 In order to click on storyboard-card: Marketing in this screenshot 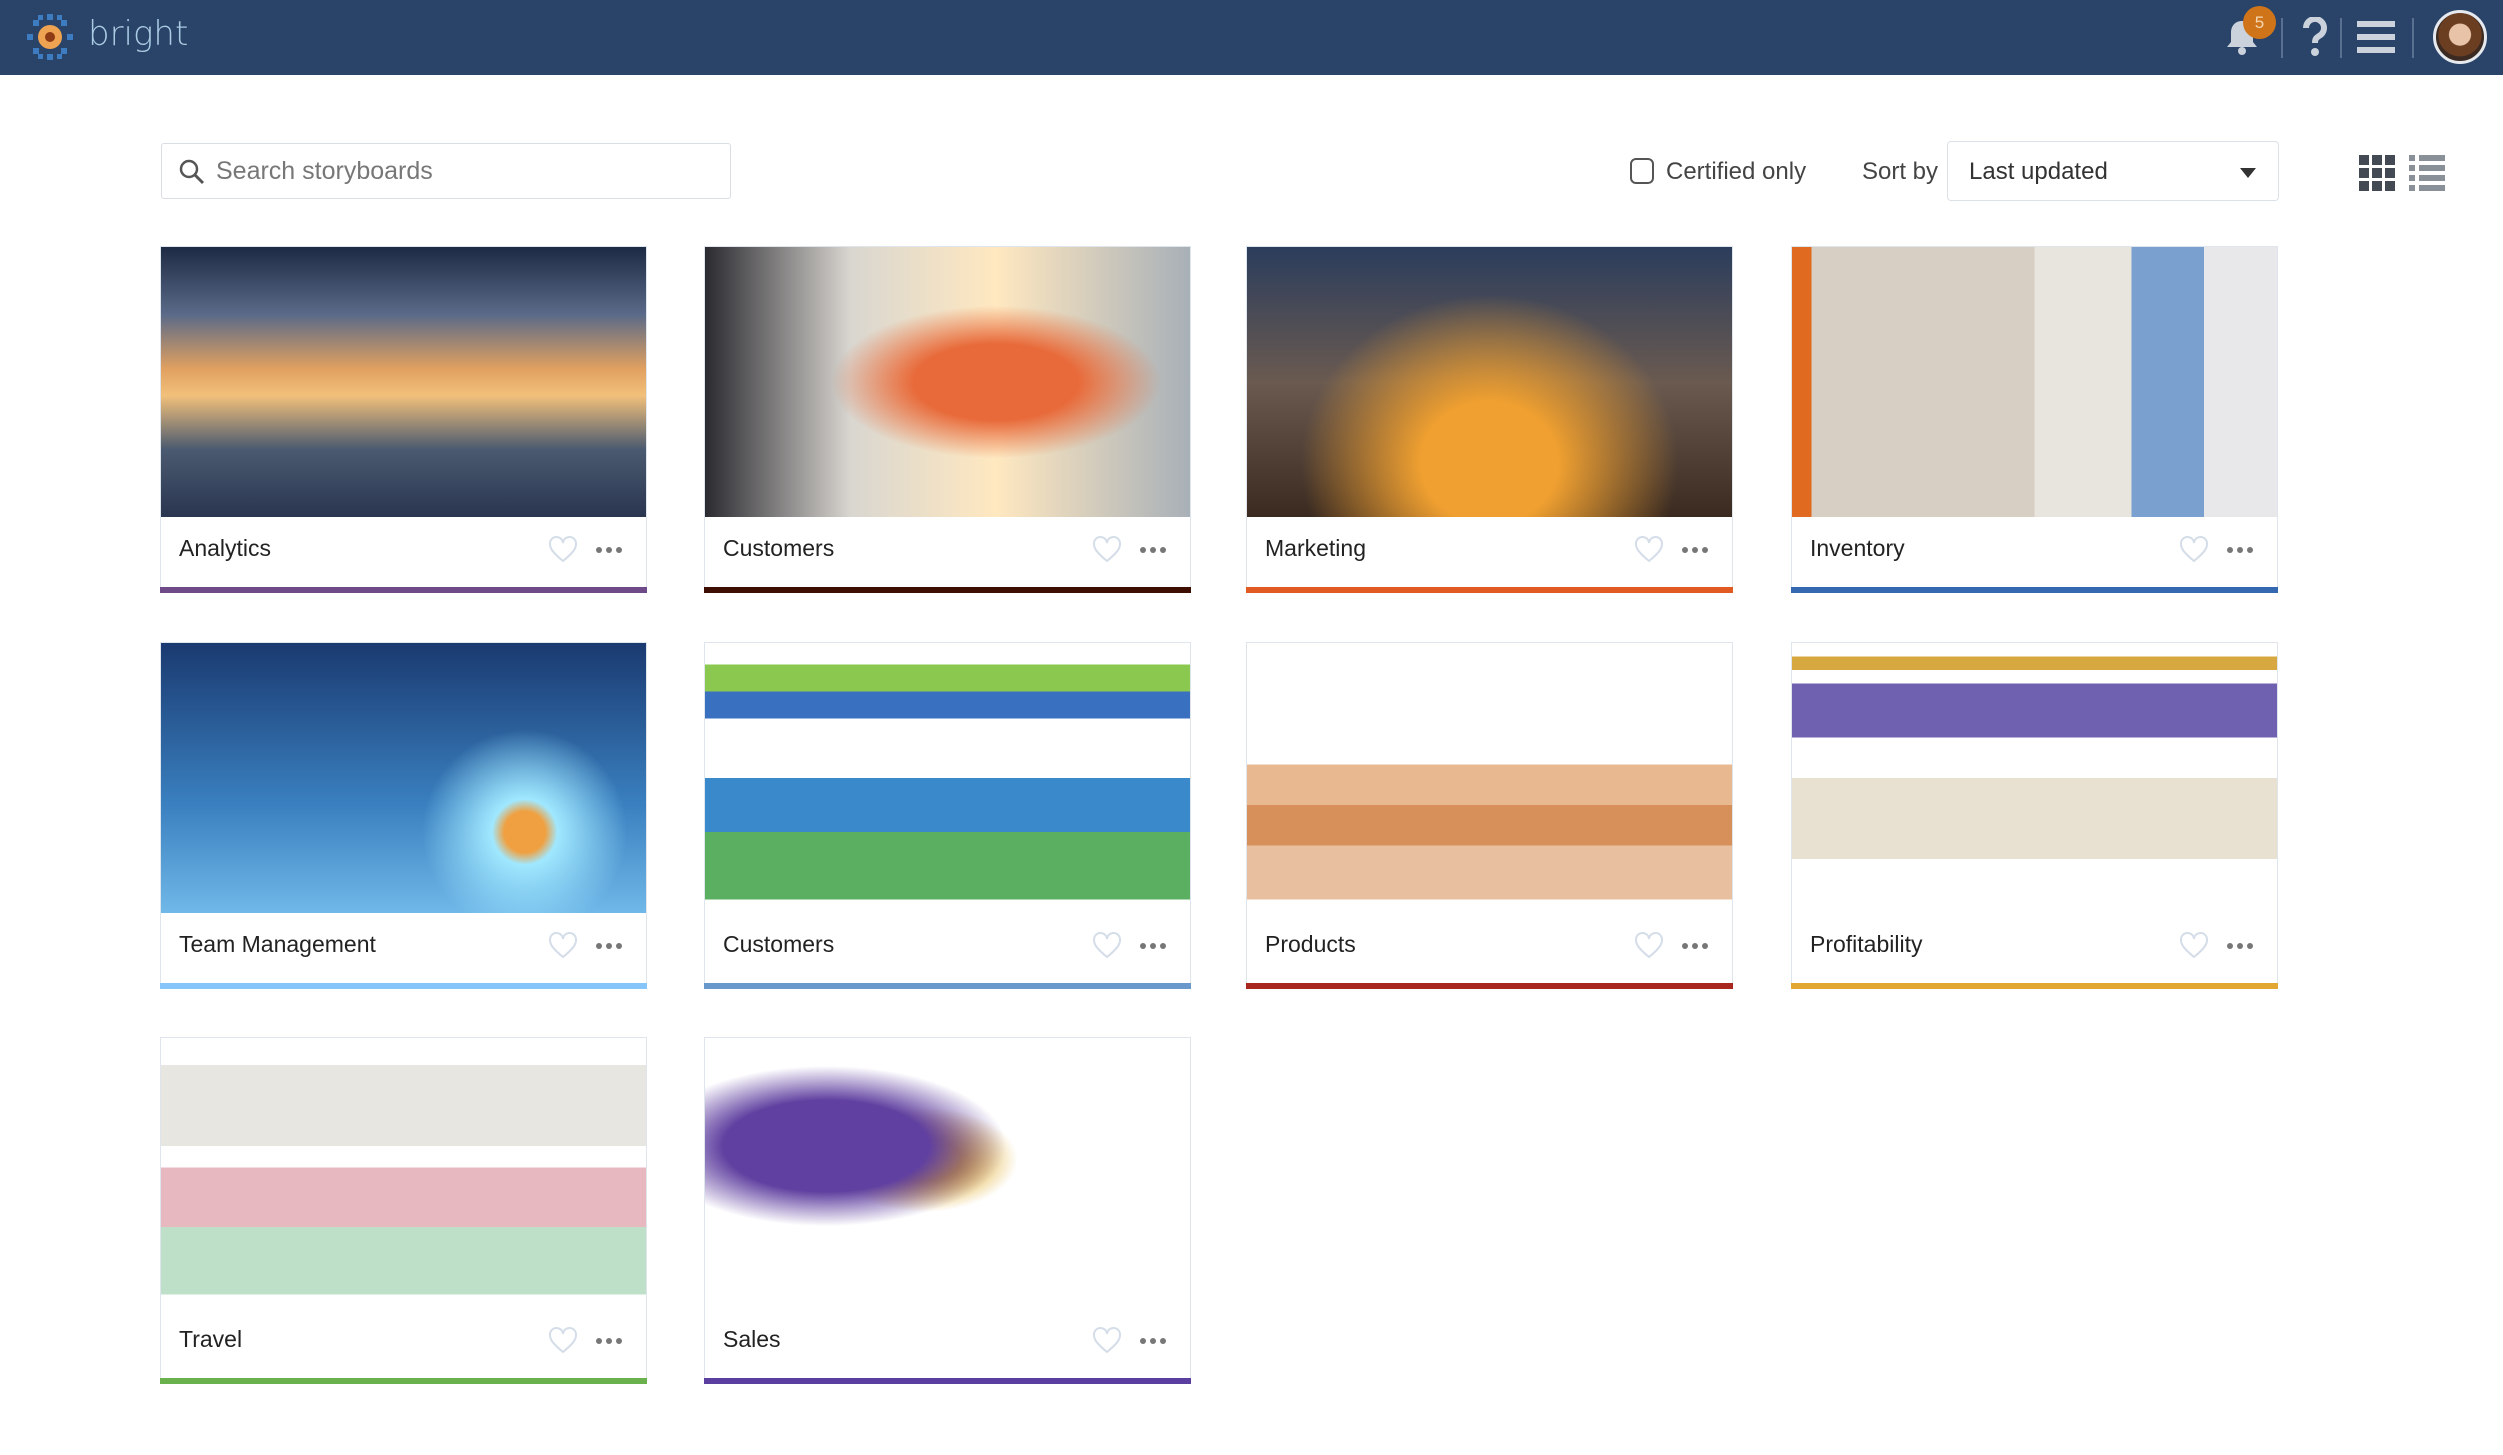, I will do `click(1489, 419)`.